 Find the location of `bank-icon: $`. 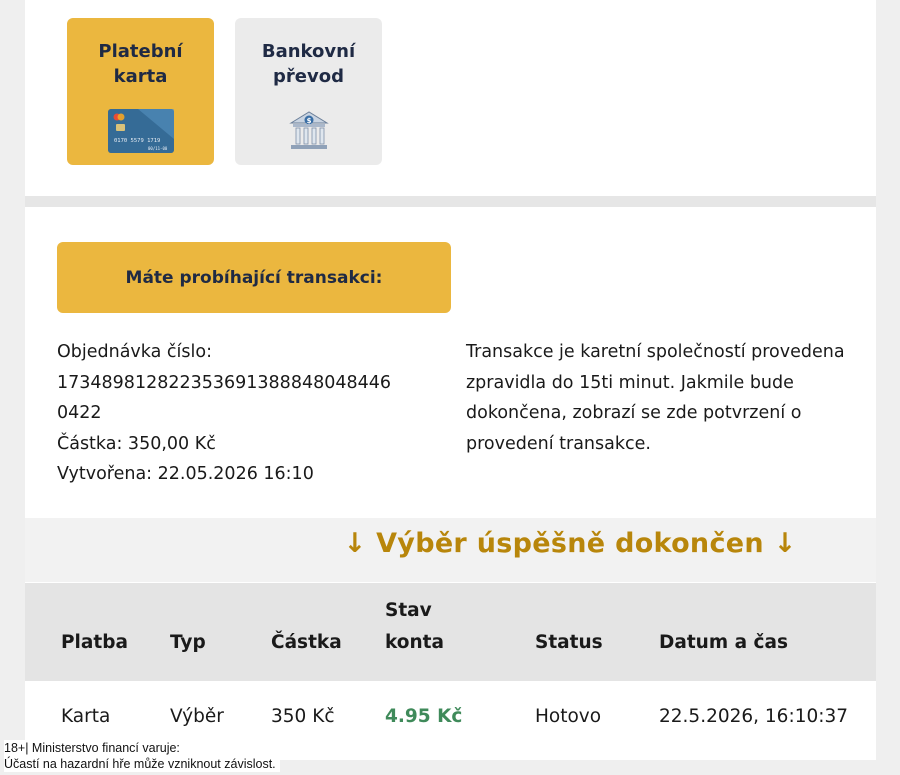

bank-icon: $ is located at coordinates (309, 133).